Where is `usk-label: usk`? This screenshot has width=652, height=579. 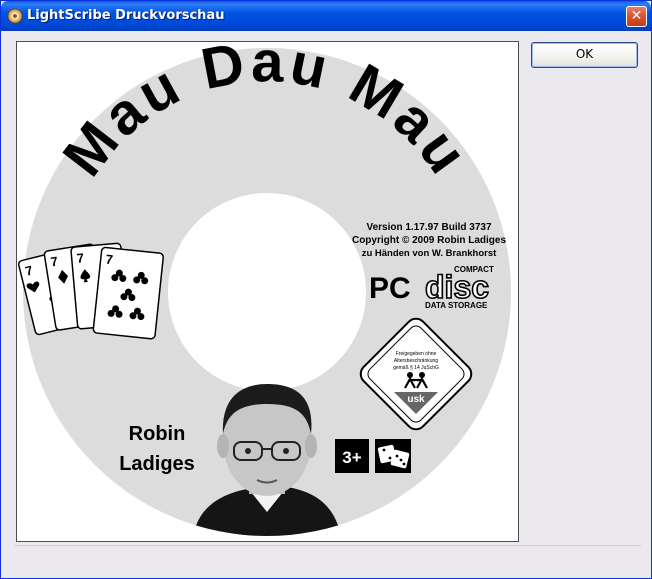
usk-label: usk is located at coordinates (416, 399).